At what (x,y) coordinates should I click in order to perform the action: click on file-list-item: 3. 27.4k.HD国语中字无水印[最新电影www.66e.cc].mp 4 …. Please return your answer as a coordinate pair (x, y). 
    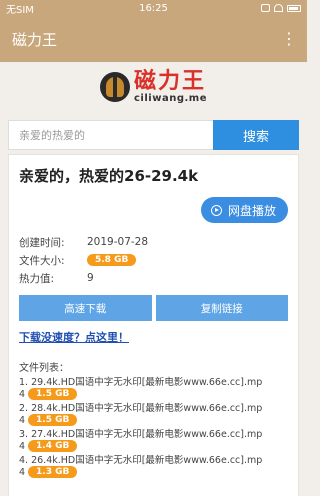
    Looking at the image, I should click on (153, 440).